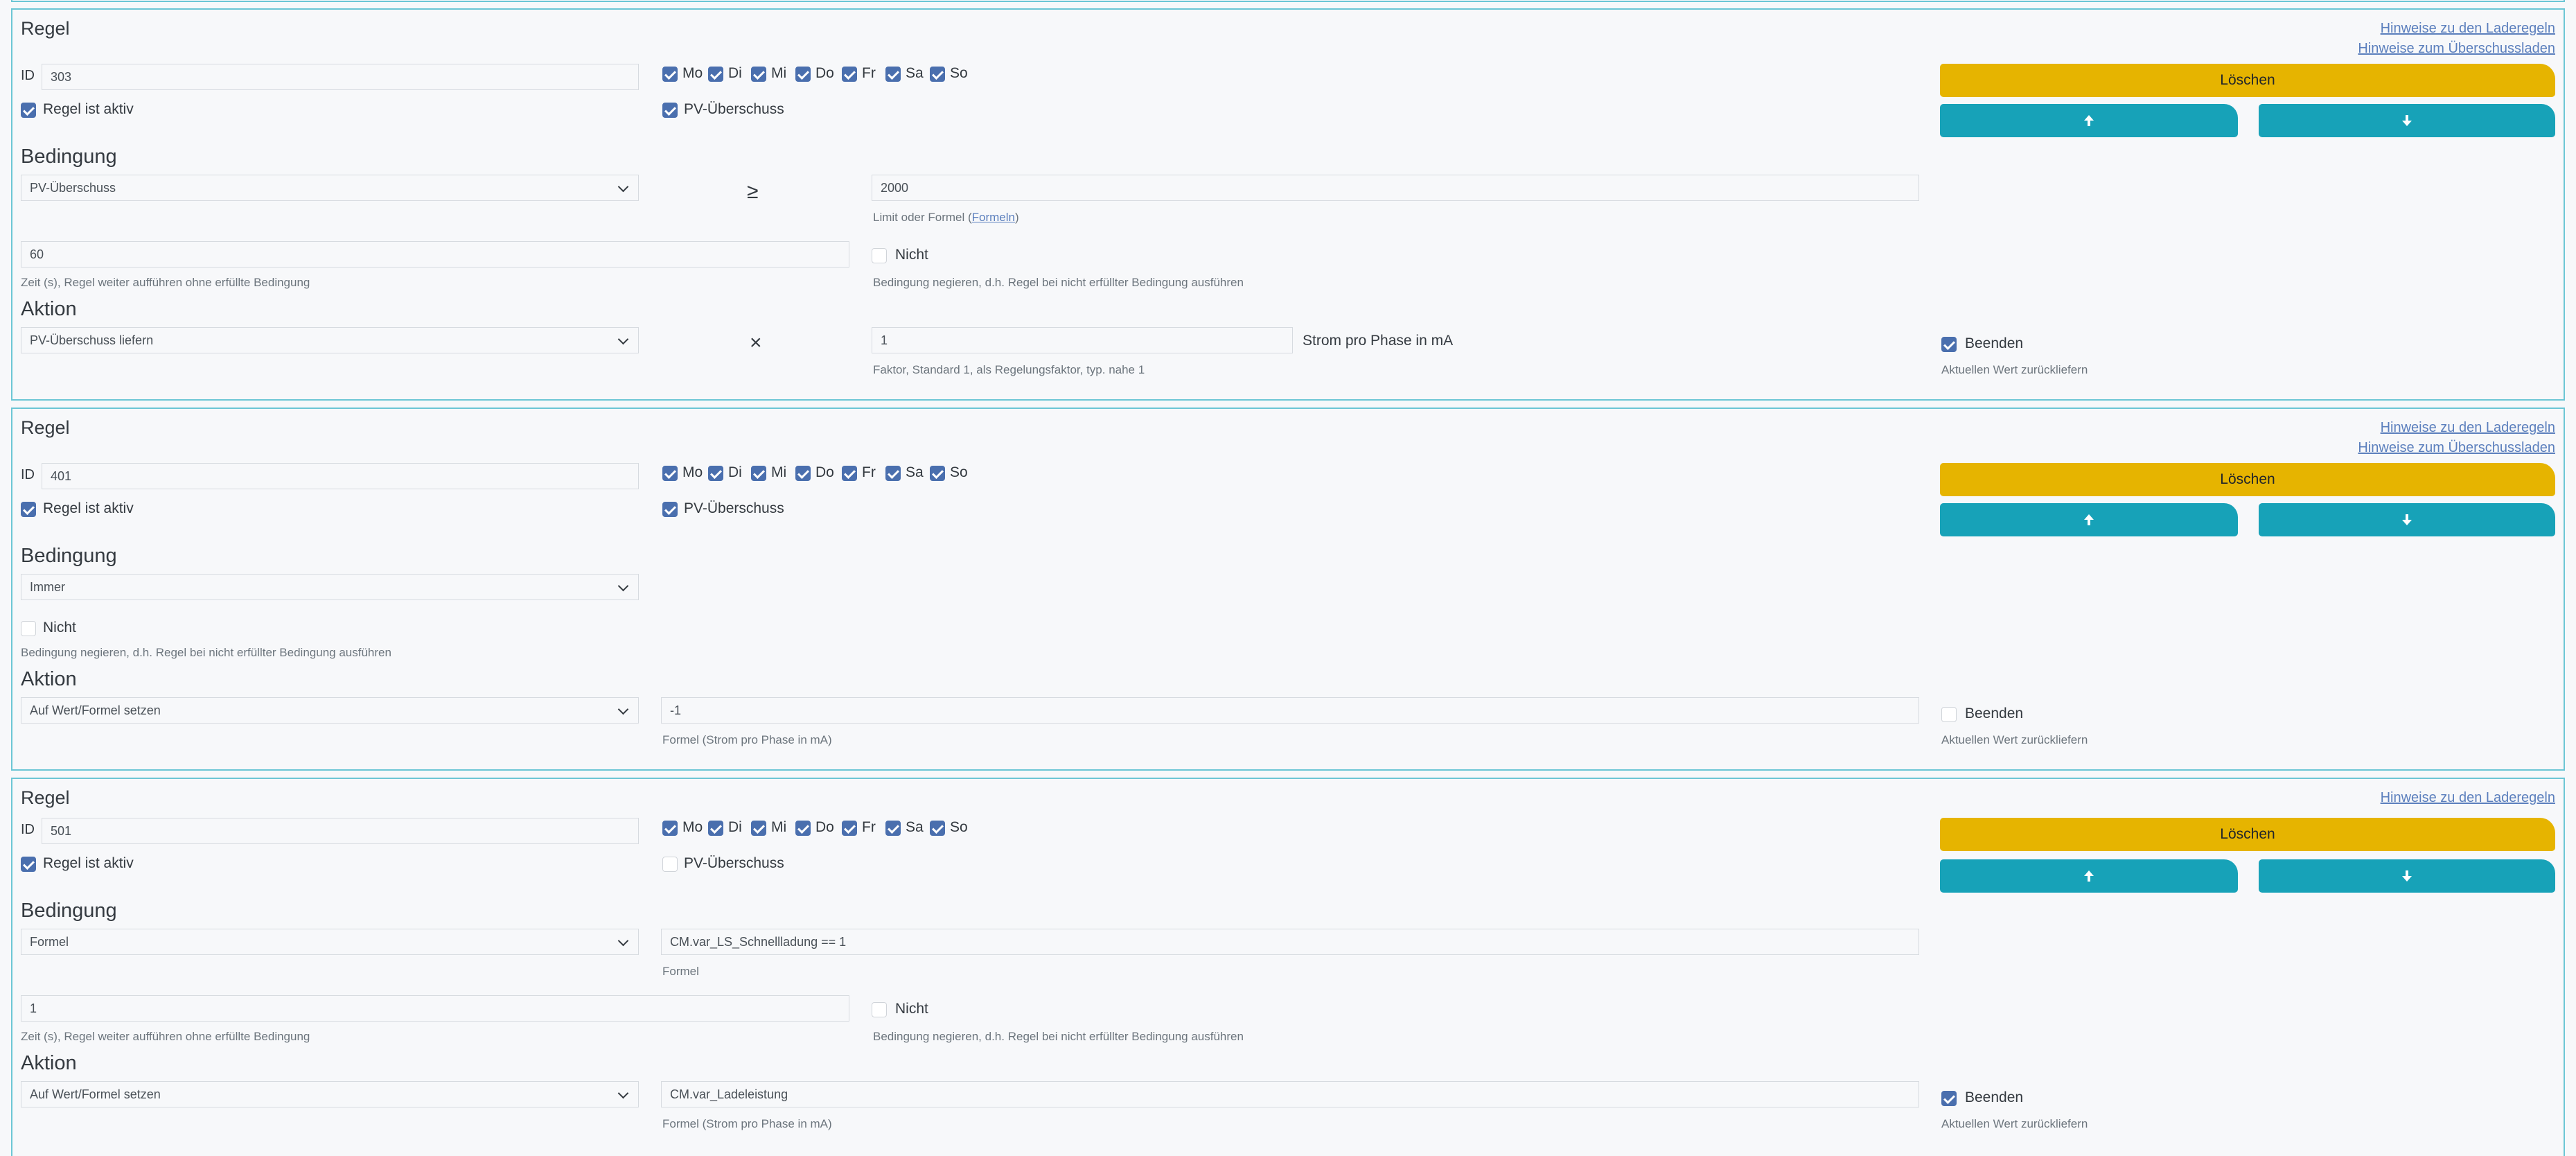 Image resolution: width=2576 pixels, height=1156 pixels. What do you see at coordinates (1288, 1) in the screenshot?
I see `previous-card-edge` at bounding box center [1288, 1].